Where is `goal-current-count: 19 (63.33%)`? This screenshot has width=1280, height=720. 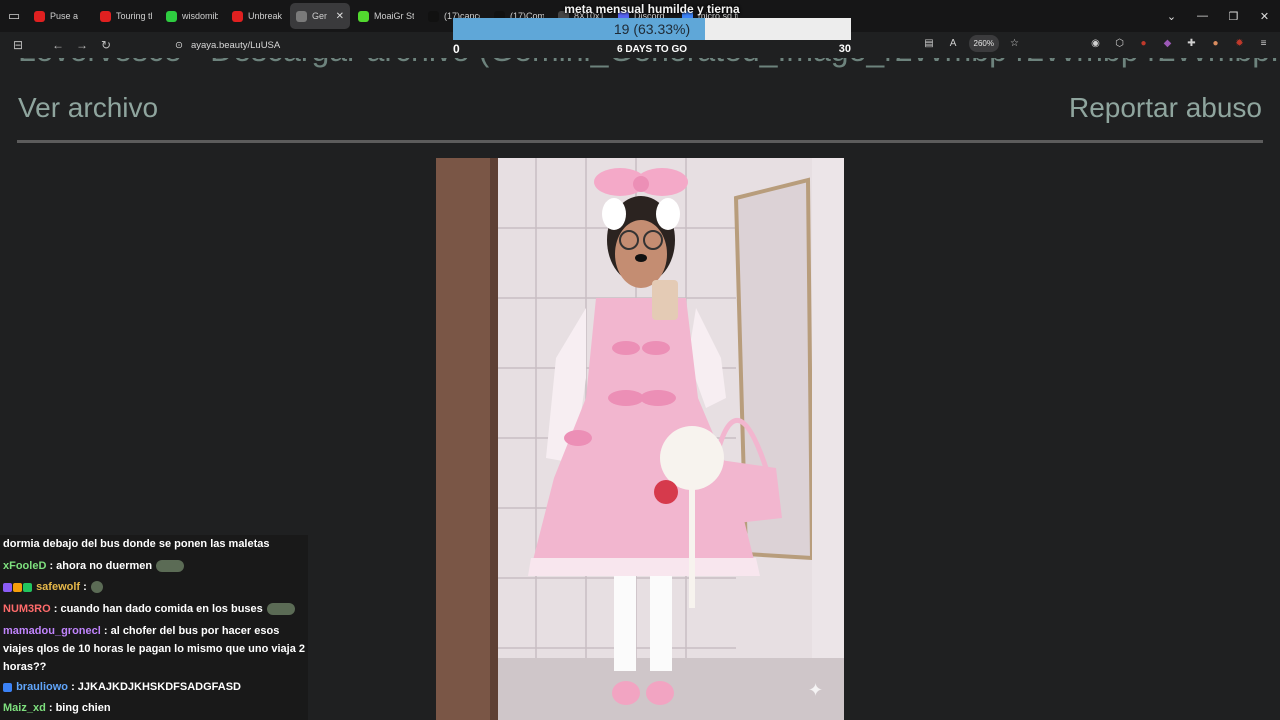 goal-current-count: 19 (63.33%) is located at coordinates (652, 29).